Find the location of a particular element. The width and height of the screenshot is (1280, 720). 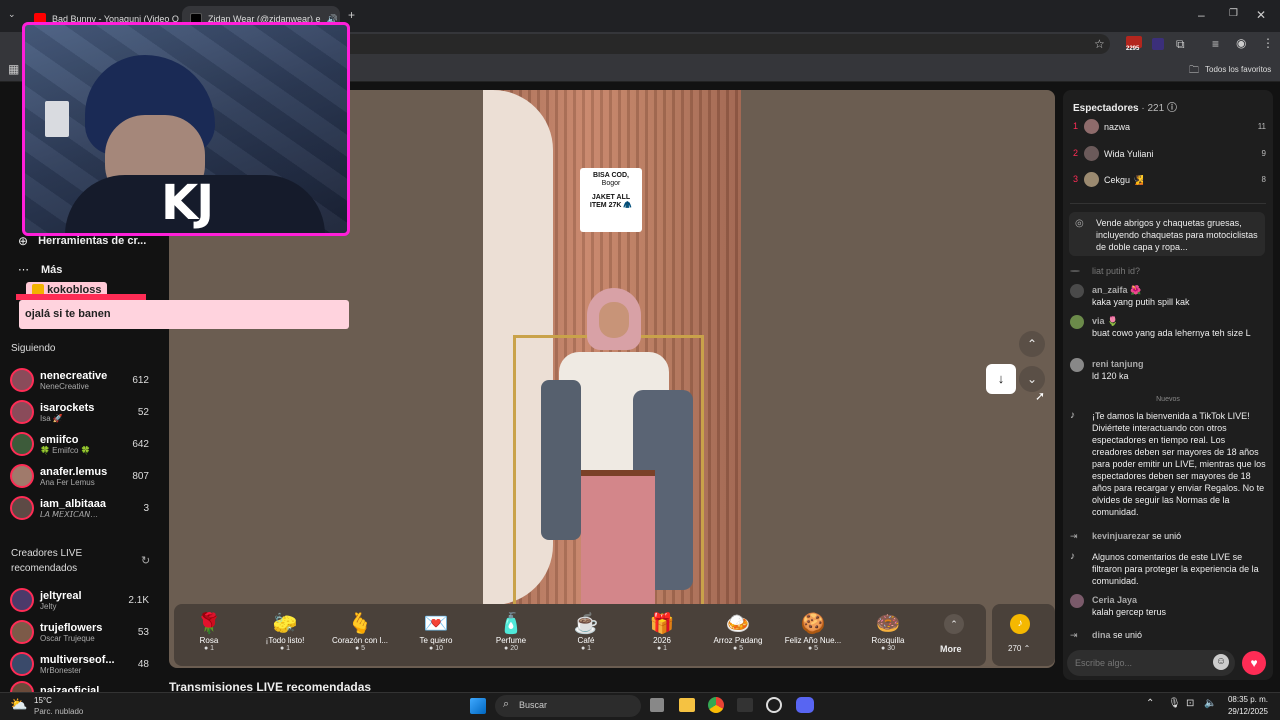

face is located at coordinates (614, 320).